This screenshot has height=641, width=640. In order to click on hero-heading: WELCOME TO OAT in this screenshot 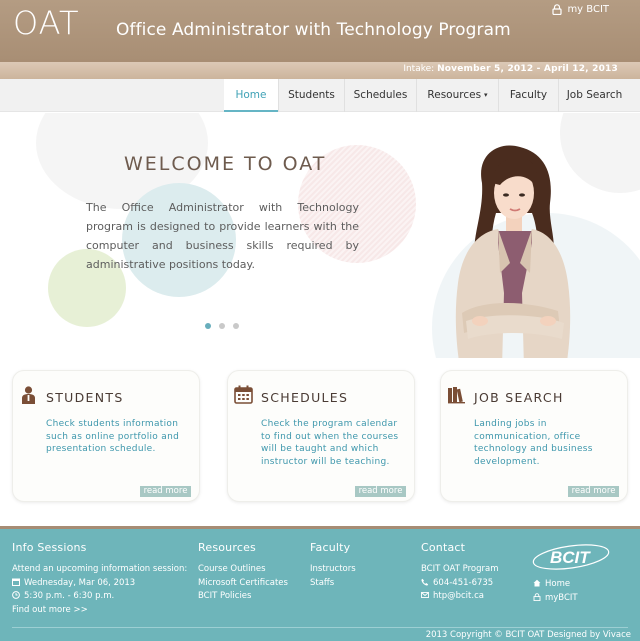, I will do `click(225, 164)`.